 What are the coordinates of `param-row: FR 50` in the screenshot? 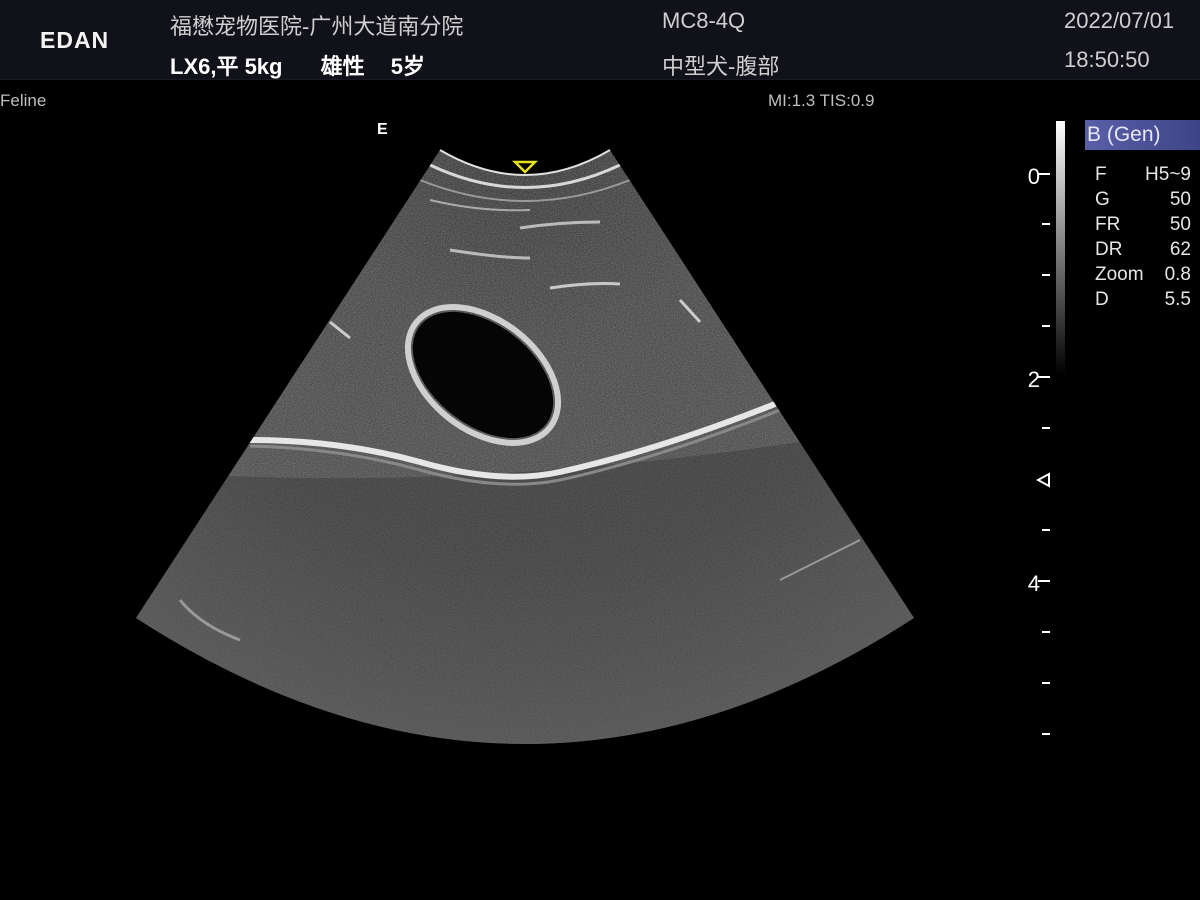 It's located at (1143, 224).